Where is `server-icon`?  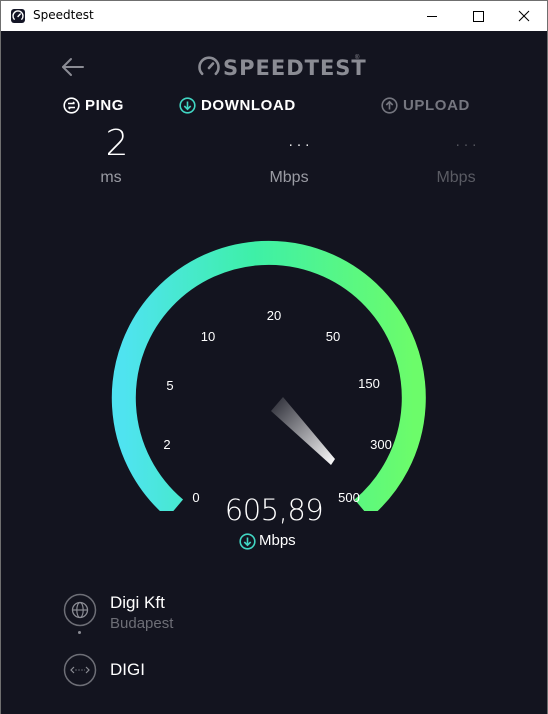
server-icon is located at coordinates (80, 670).